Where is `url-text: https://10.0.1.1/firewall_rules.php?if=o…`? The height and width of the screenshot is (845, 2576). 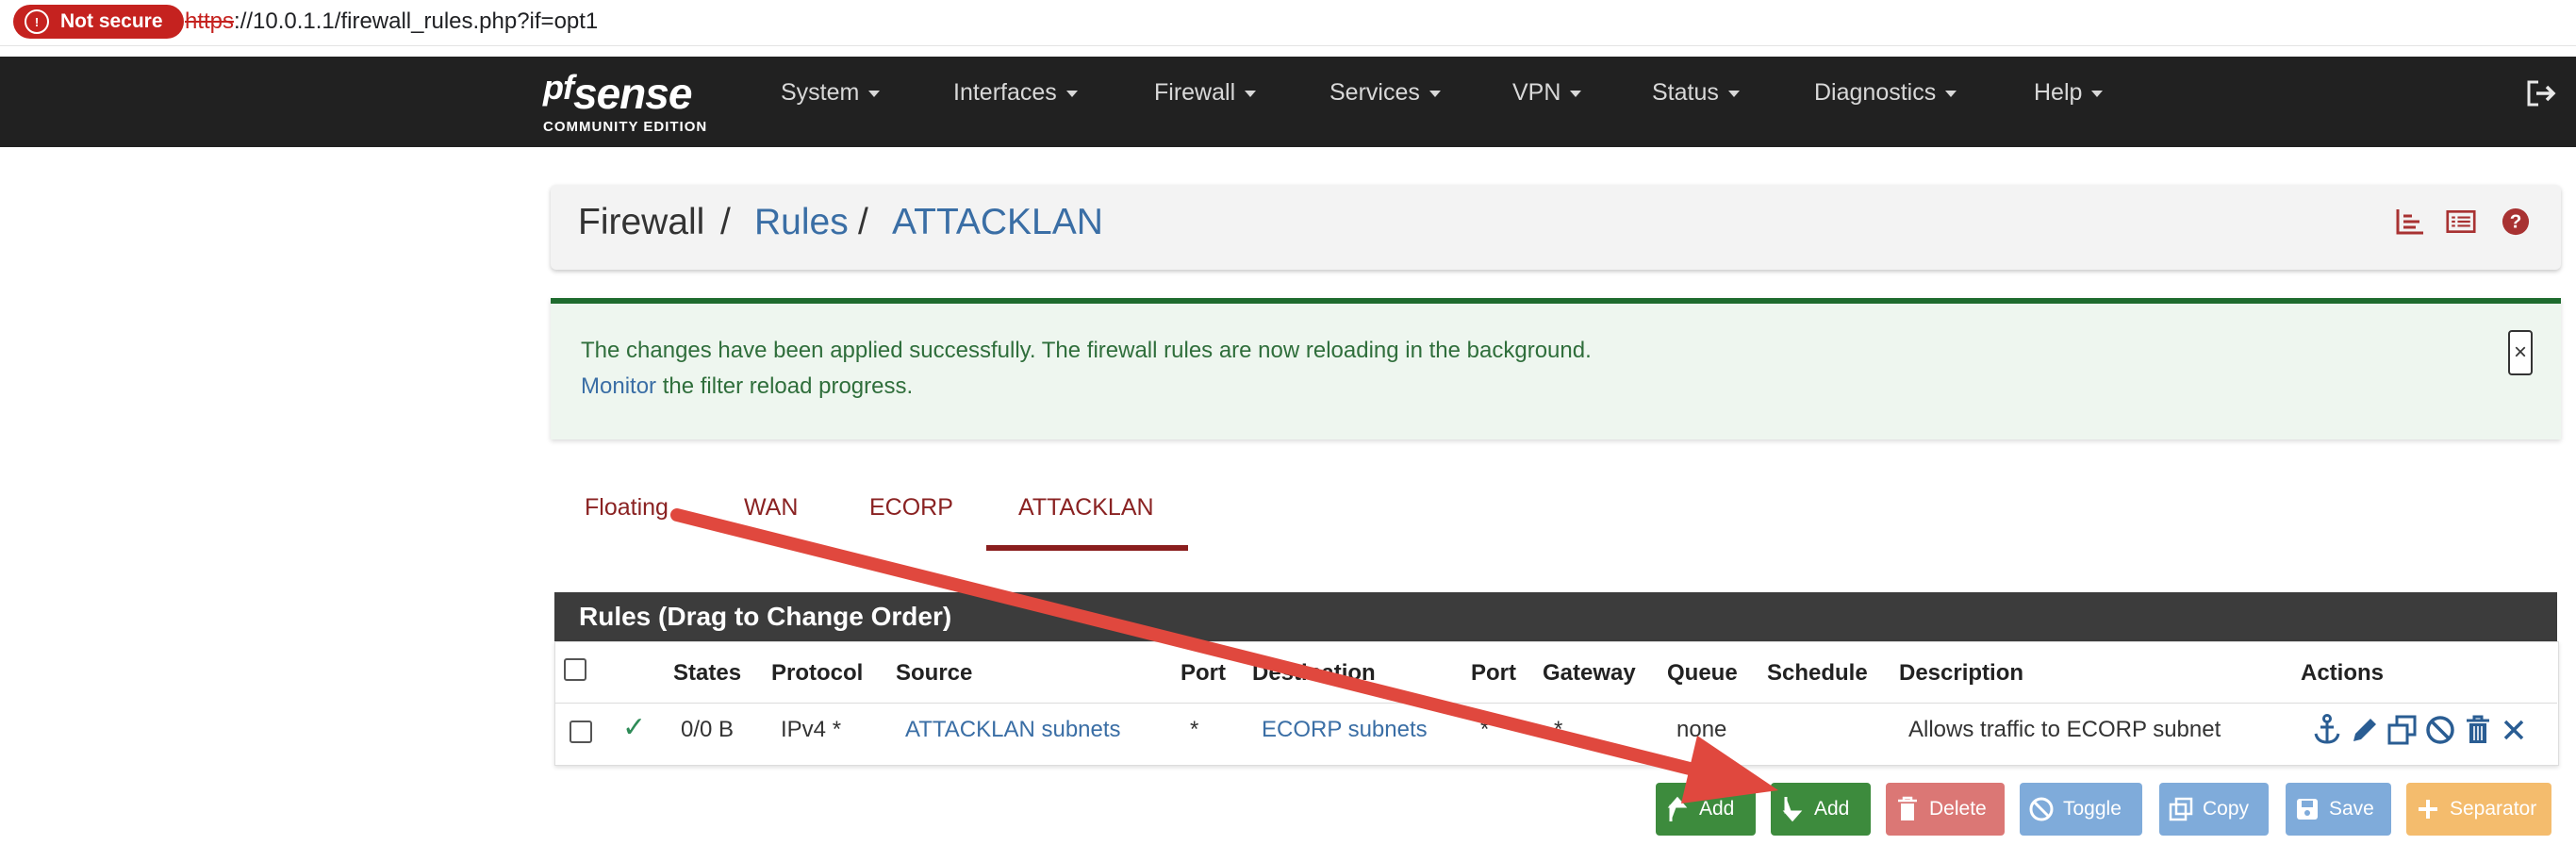
url-text: https://10.0.1.1/firewall_rules.php?if=o… is located at coordinates (391, 21).